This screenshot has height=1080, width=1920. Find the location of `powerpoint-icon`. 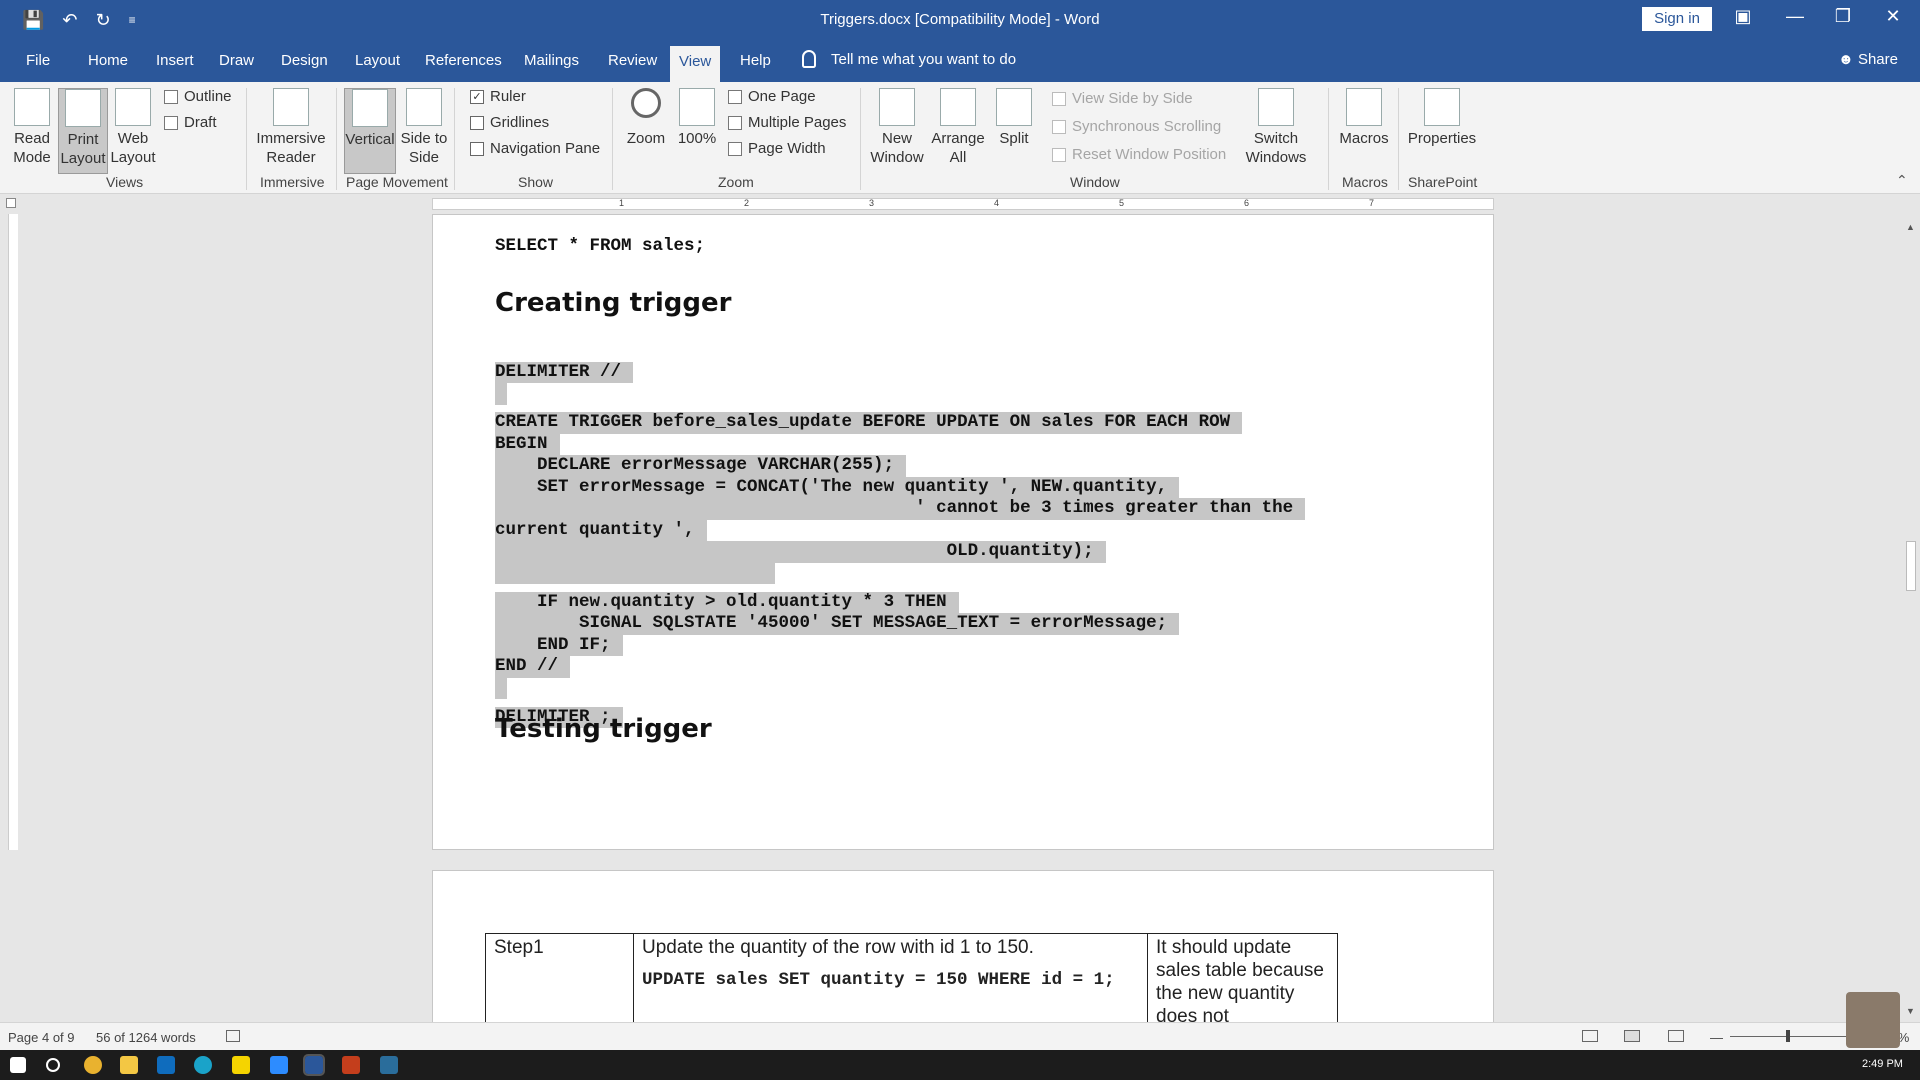

powerpoint-icon is located at coordinates (351, 1065).